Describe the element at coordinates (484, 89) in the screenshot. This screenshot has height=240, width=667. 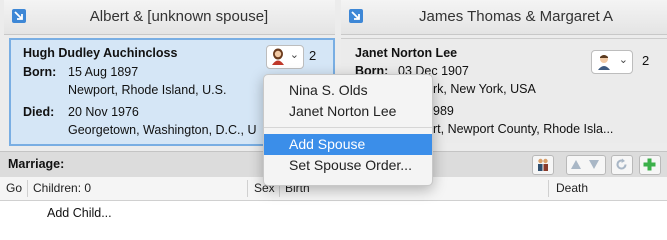
I see `born-place: rk, New York, USA` at that location.